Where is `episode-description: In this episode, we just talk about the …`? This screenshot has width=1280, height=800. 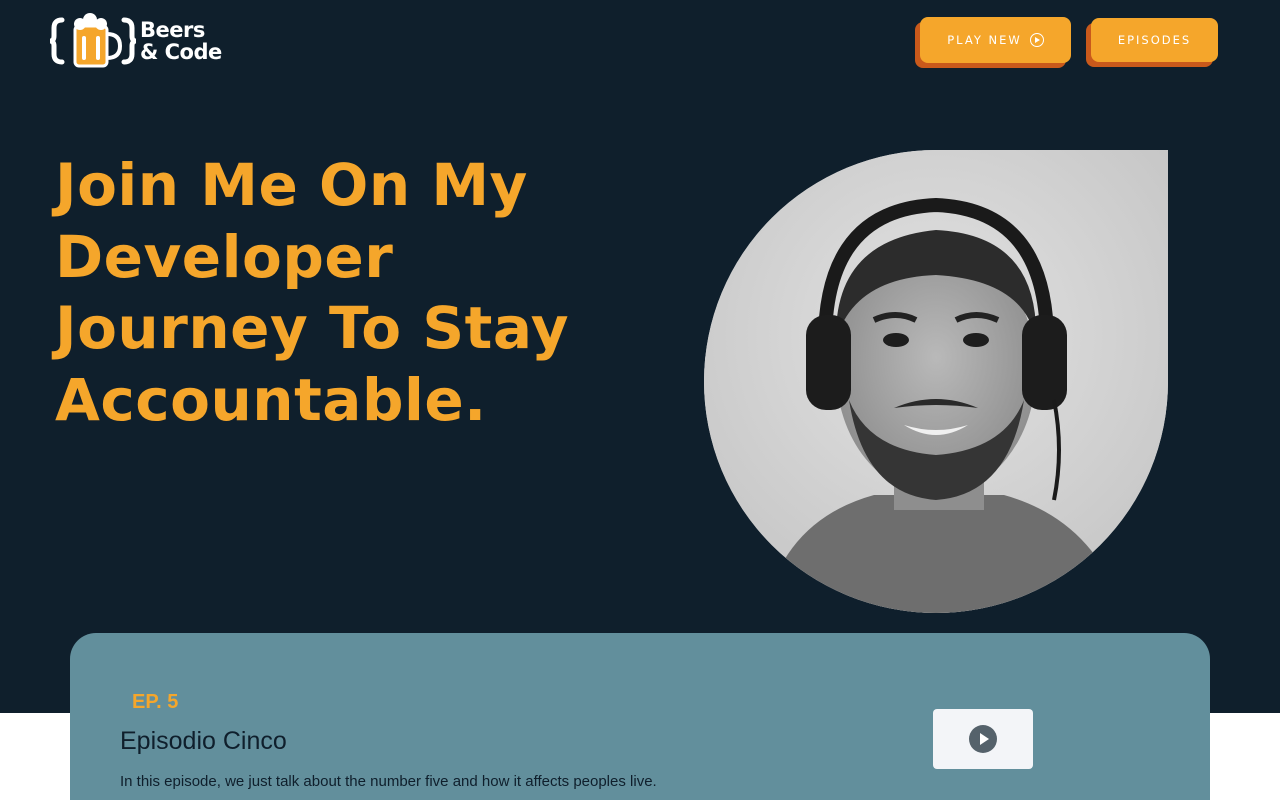 episode-description: In this episode, we just talk about the … is located at coordinates (388, 781).